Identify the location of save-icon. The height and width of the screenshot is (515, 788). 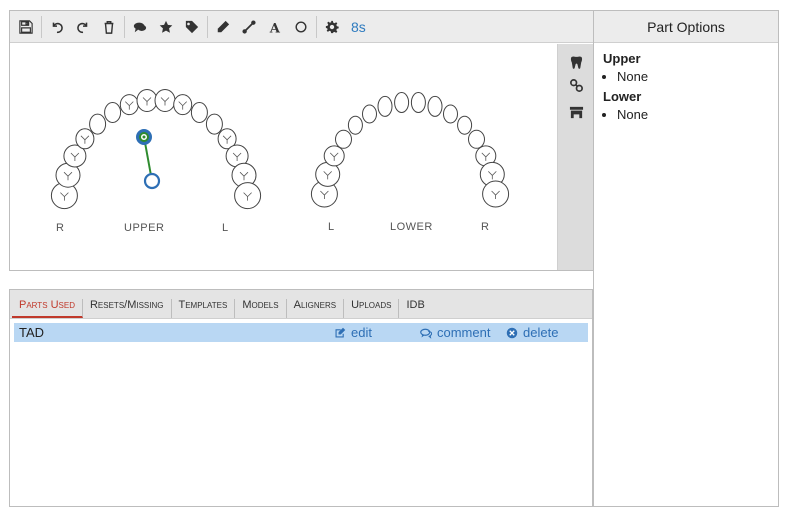
(26, 26).